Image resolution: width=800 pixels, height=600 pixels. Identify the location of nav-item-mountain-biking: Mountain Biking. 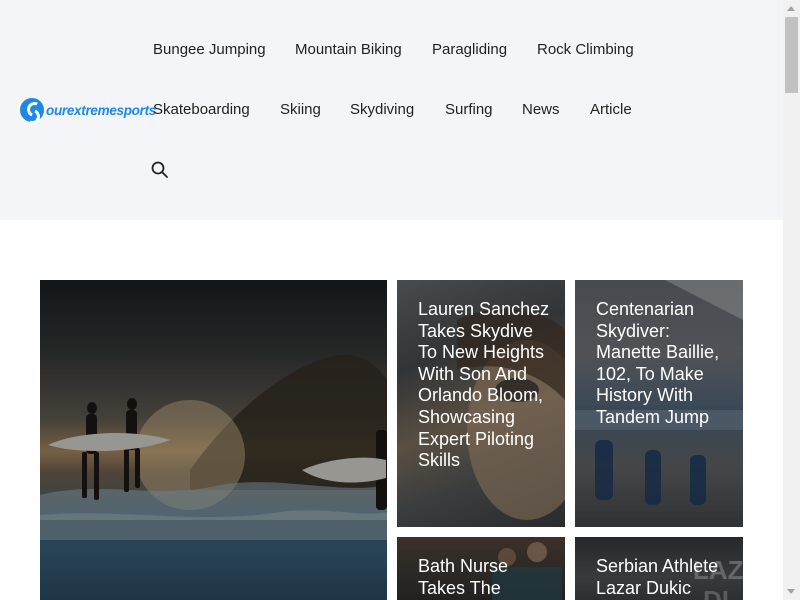
(348, 50).